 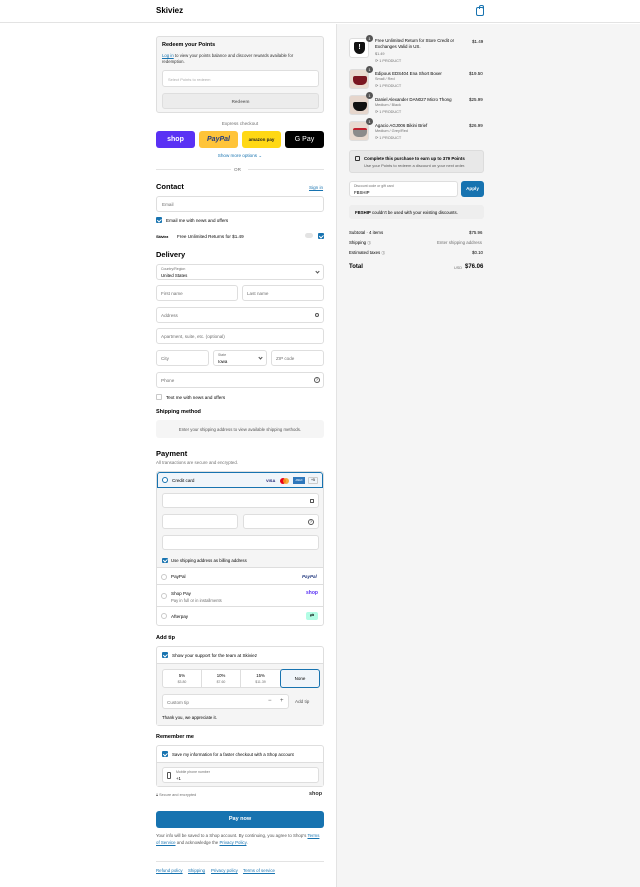 I want to click on country-select: Country/Region United States, so click(x=240, y=272).